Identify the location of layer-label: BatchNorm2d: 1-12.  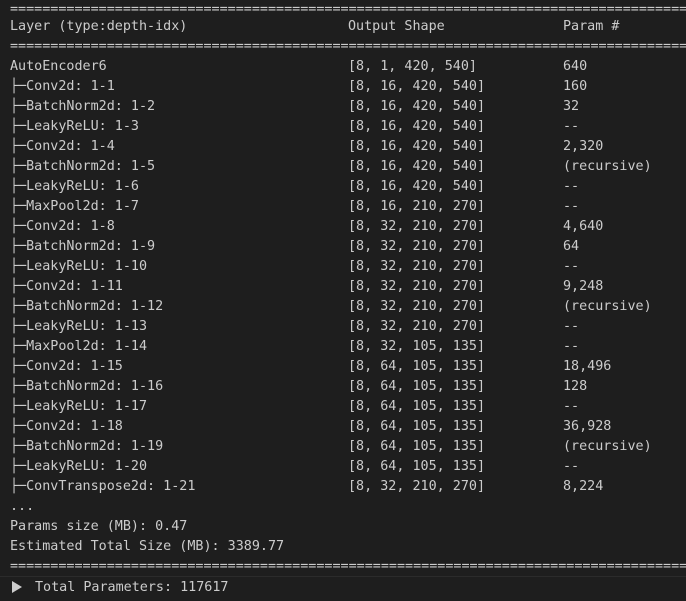
(95, 306).